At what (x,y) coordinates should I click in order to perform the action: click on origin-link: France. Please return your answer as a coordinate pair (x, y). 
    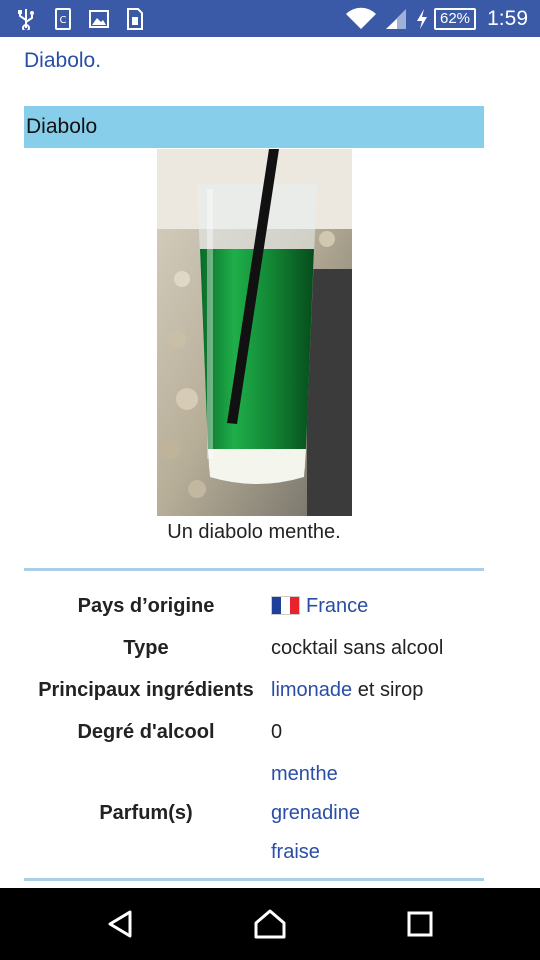
    Looking at the image, I should click on (337, 606).